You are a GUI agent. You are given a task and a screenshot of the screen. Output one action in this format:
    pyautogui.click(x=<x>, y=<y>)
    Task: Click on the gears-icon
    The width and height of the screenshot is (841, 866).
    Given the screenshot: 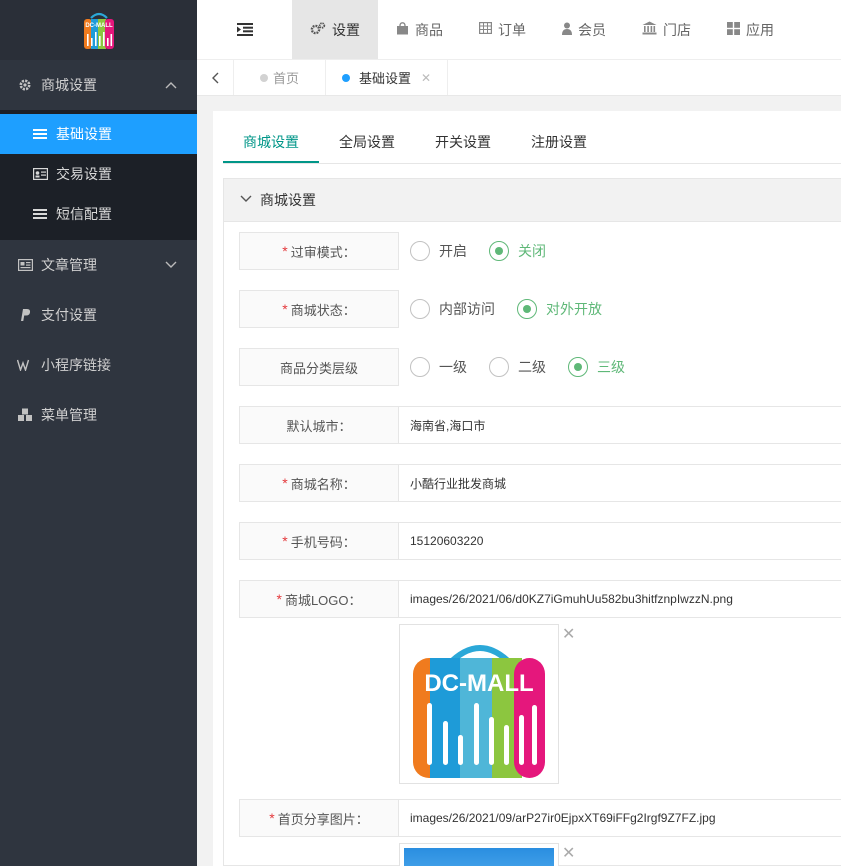 What is the action you would take?
    pyautogui.click(x=318, y=29)
    